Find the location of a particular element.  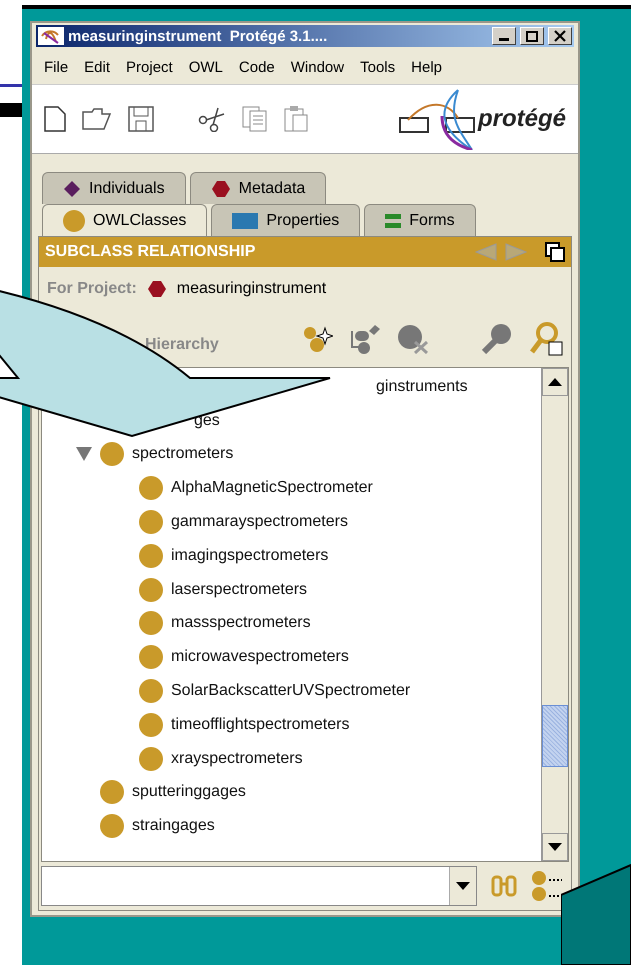

tab: Forms is located at coordinates (420, 220).